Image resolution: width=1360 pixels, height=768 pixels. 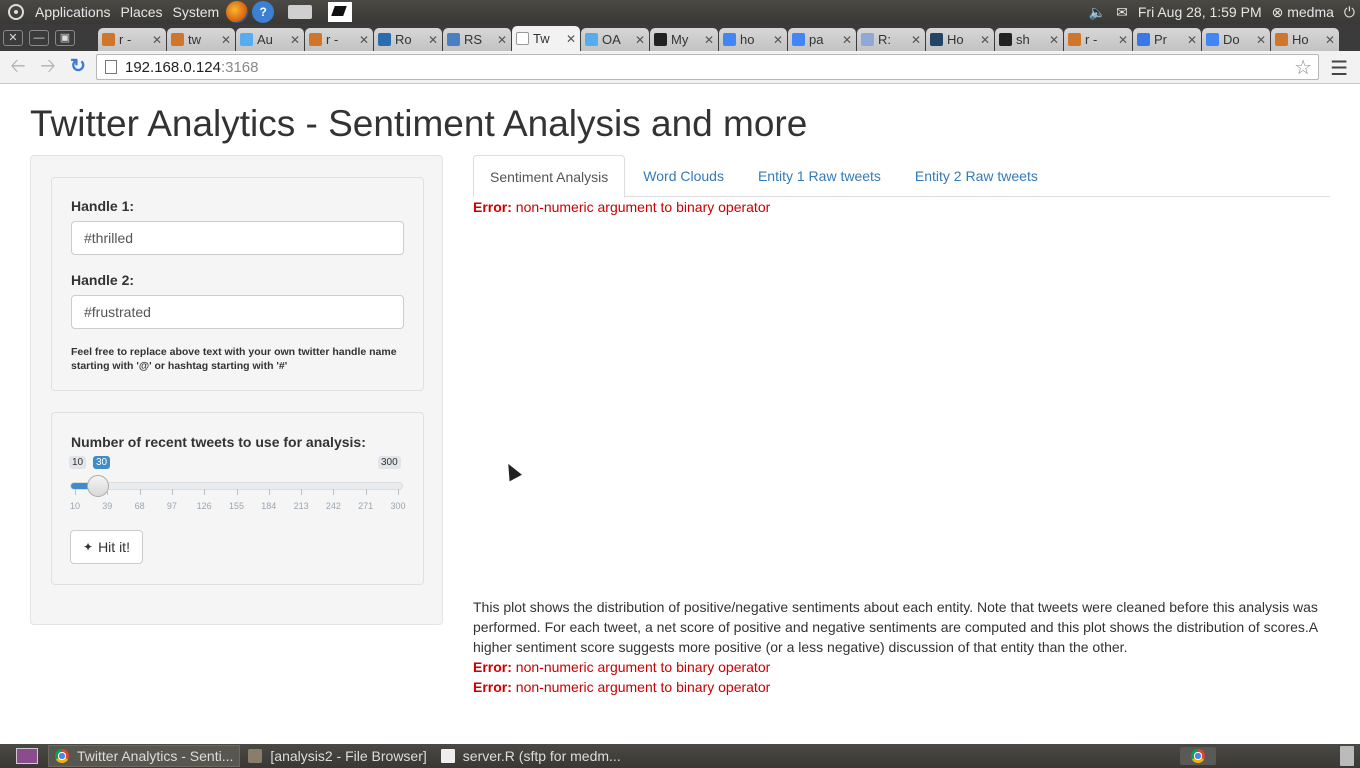 I want to click on handle2-label: Handle 2:, so click(x=103, y=280).